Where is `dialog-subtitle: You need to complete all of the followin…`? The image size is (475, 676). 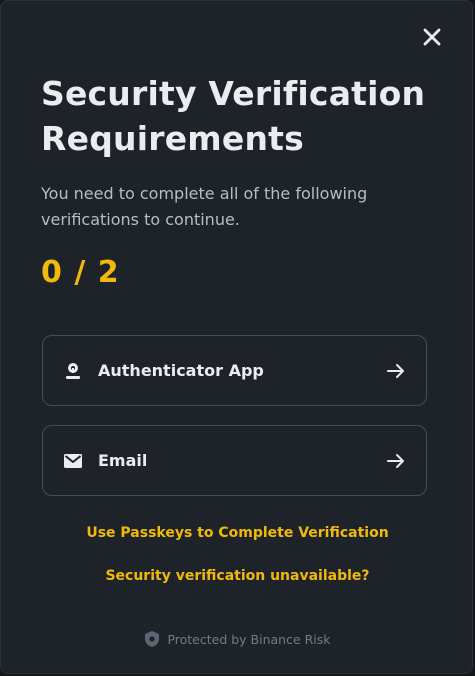
dialog-subtitle: You need to complete all of the followin… is located at coordinates (204, 206).